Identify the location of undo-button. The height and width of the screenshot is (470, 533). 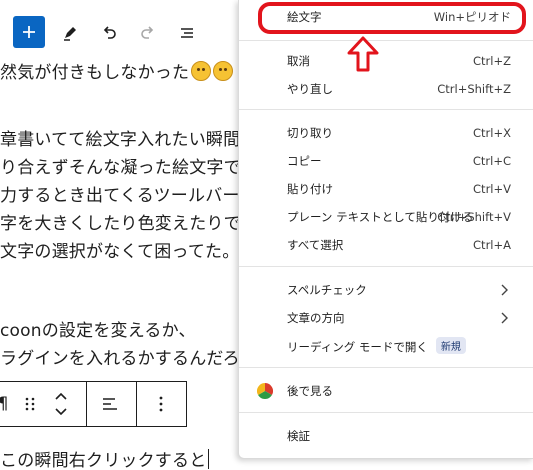
(109, 33).